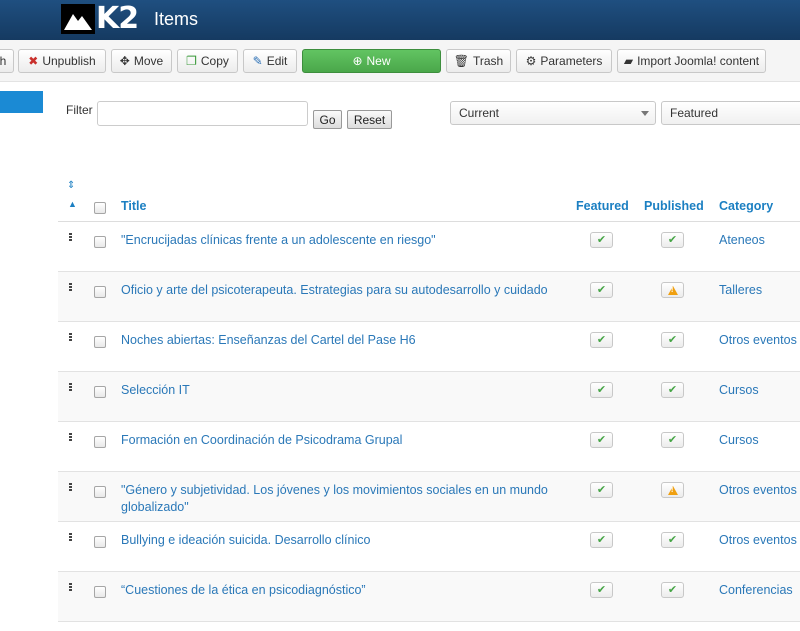  Describe the element at coordinates (400, 20) in the screenshot. I see `app-header: K2 Items` at that location.